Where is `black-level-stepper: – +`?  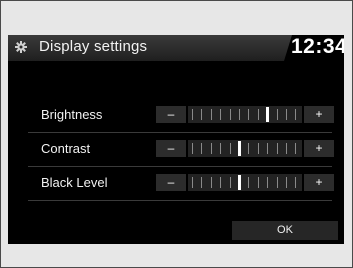 black-level-stepper: – + is located at coordinates (245, 182).